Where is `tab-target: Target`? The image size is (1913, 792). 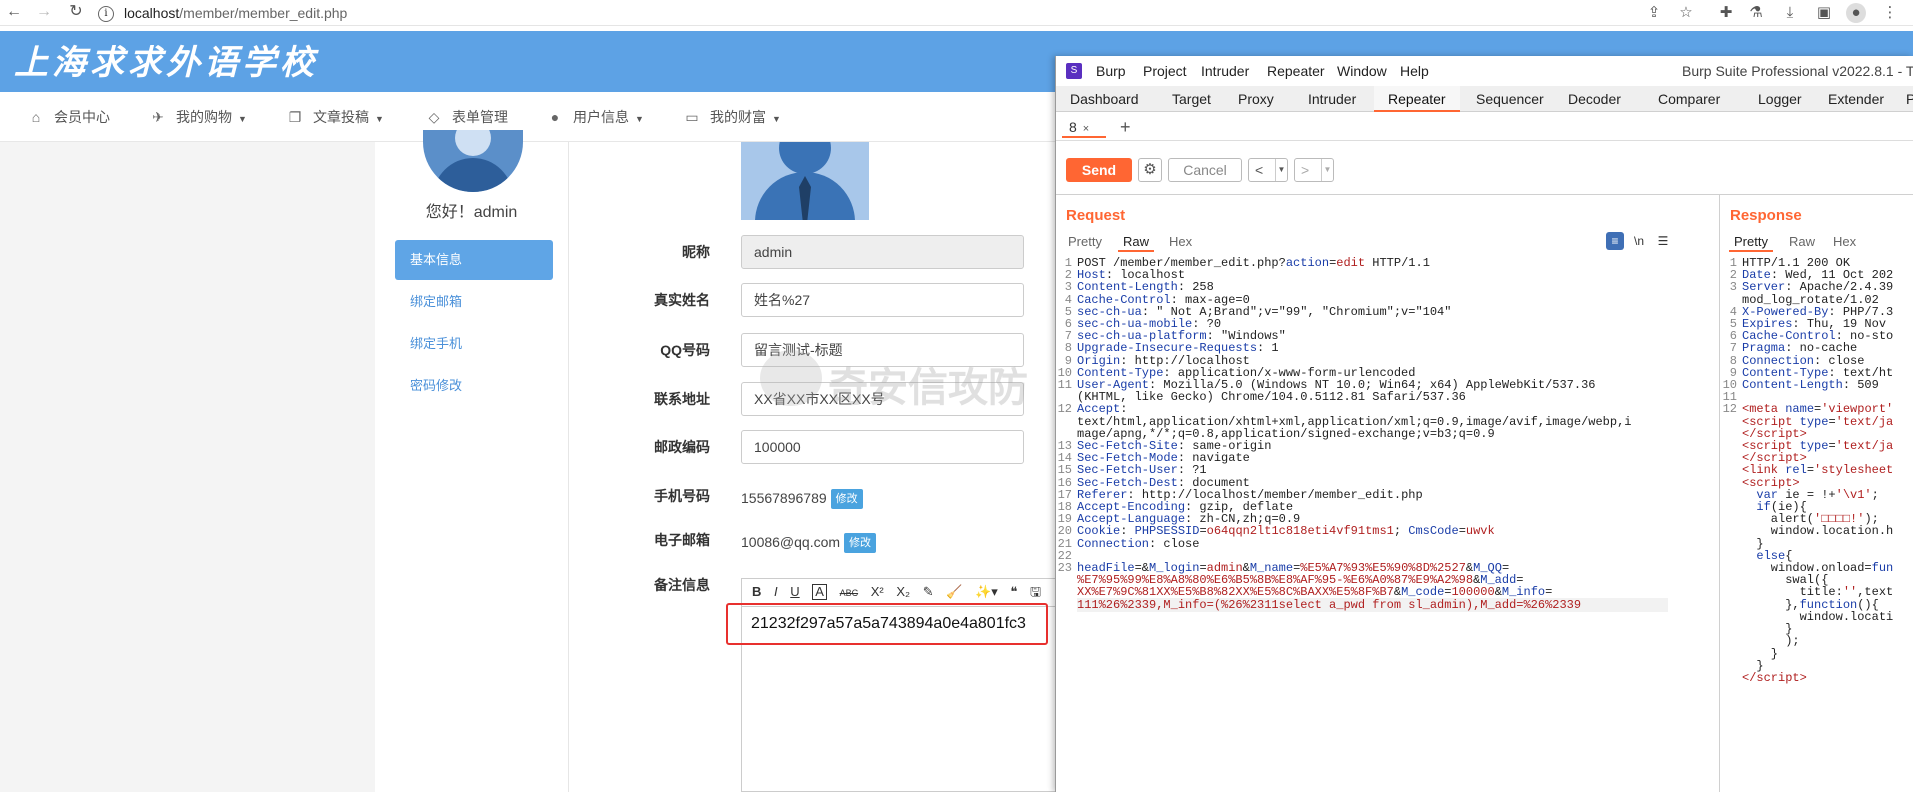 tab-target: Target is located at coordinates (1191, 99).